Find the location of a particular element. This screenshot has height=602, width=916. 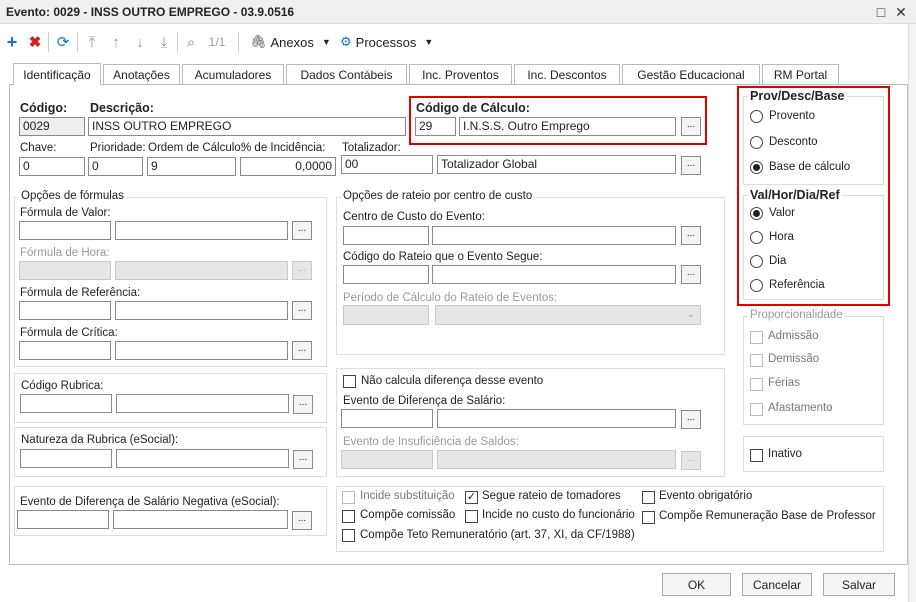

formula-hora-code is located at coordinates (65, 270).